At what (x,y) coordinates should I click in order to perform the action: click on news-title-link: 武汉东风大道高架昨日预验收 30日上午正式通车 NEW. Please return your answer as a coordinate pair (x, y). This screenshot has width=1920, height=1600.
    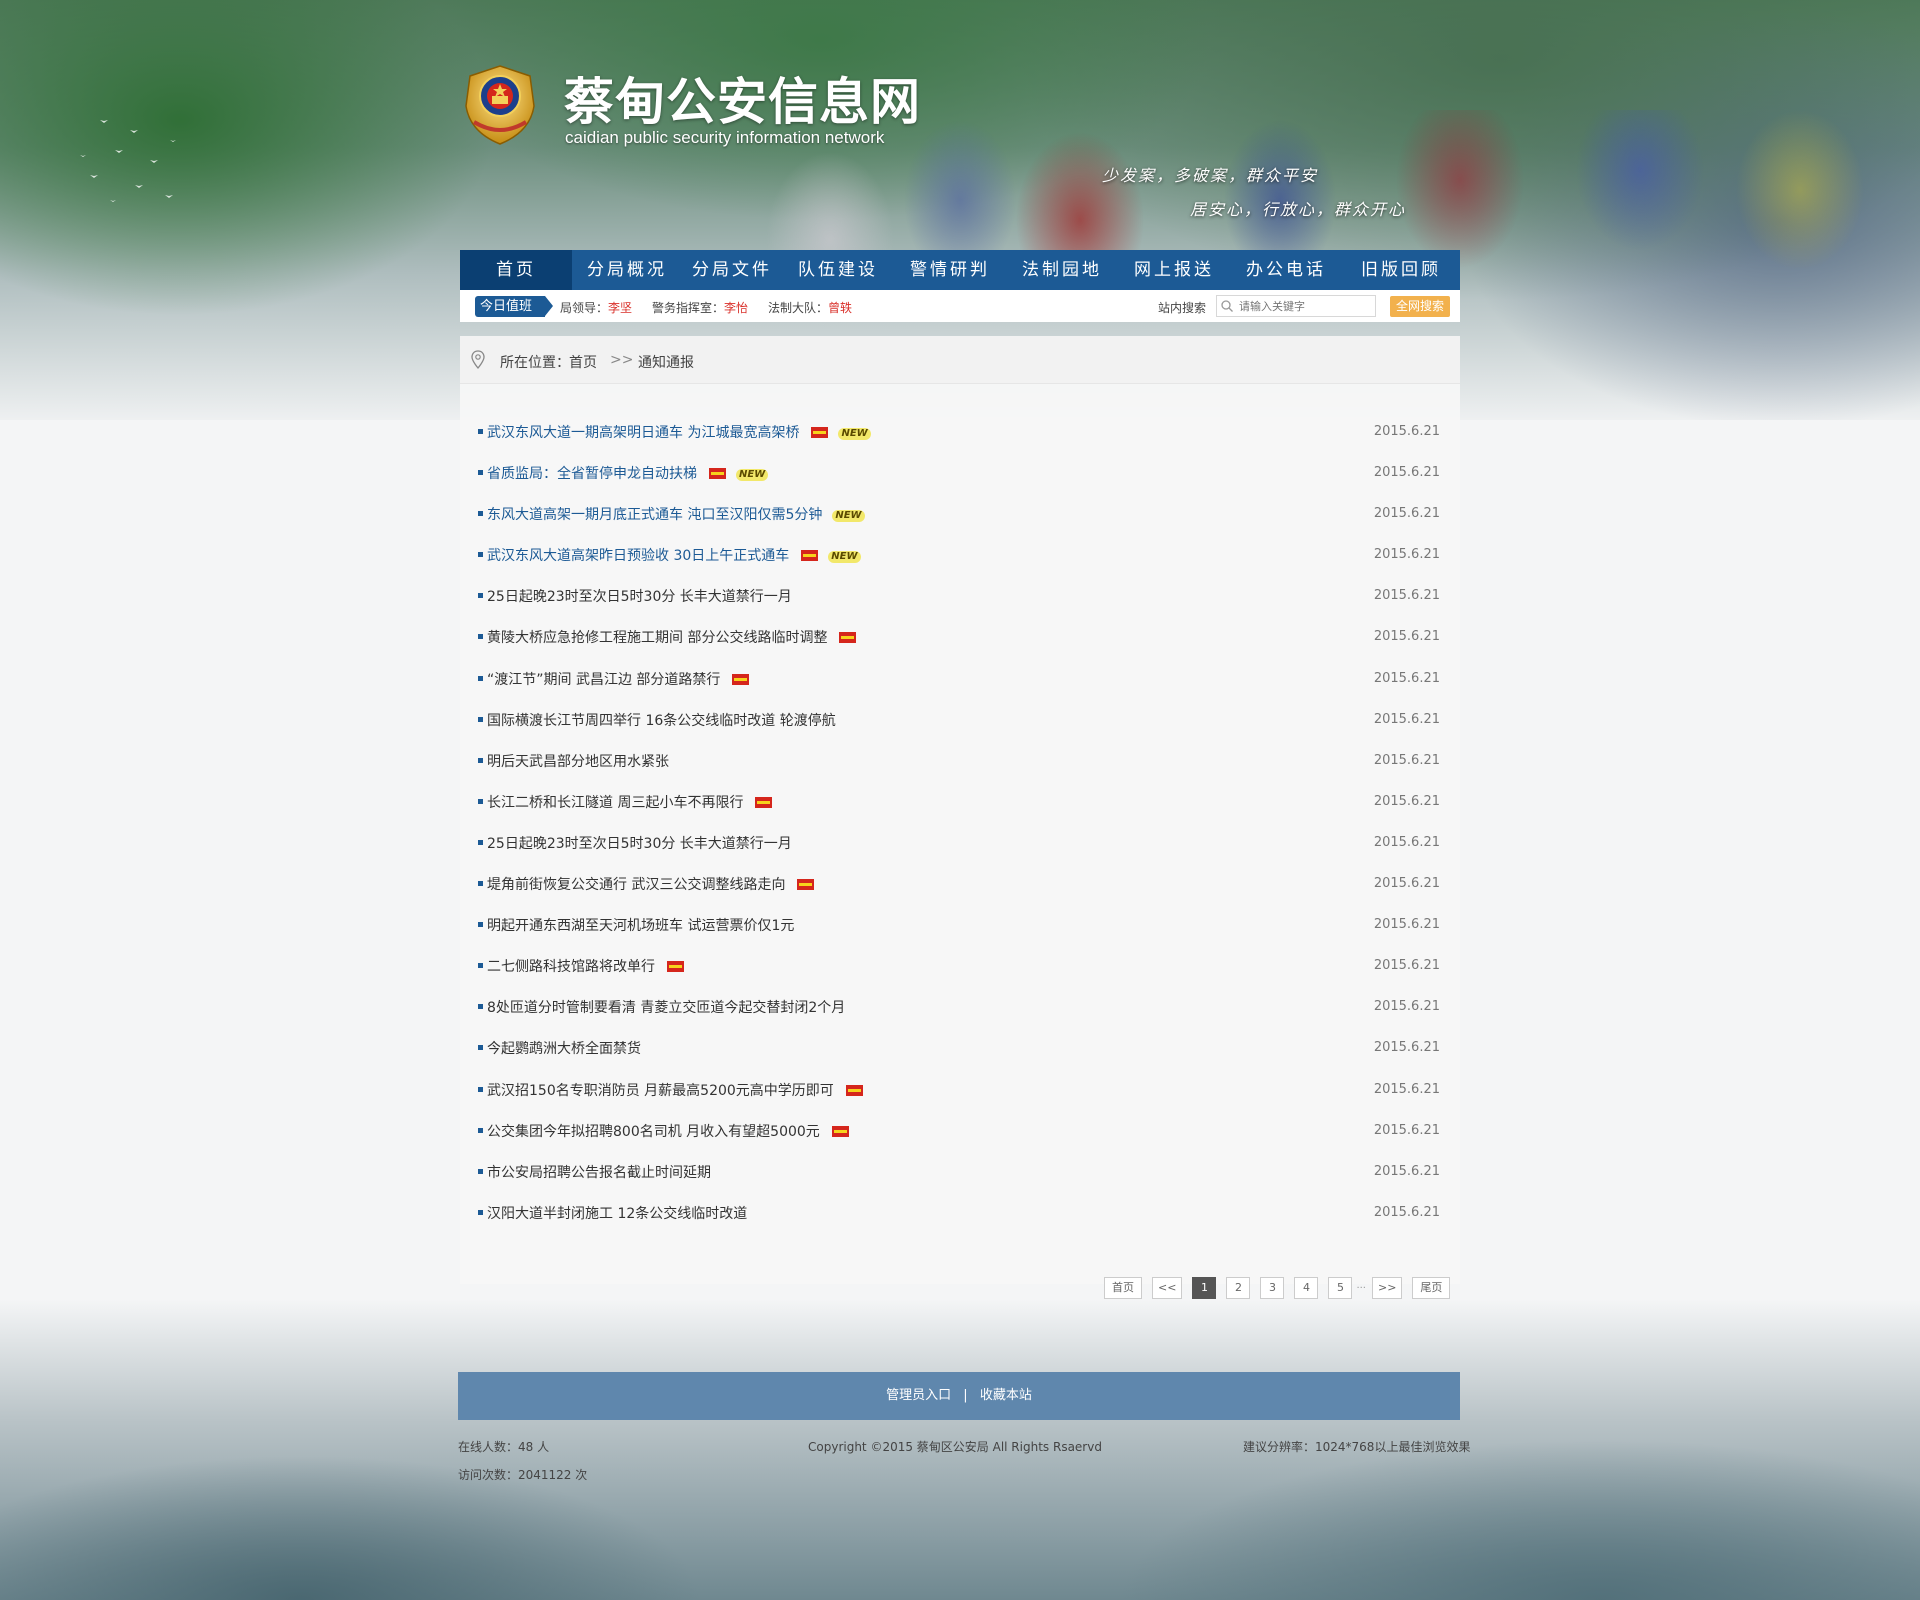
    Looking at the image, I should click on (674, 555).